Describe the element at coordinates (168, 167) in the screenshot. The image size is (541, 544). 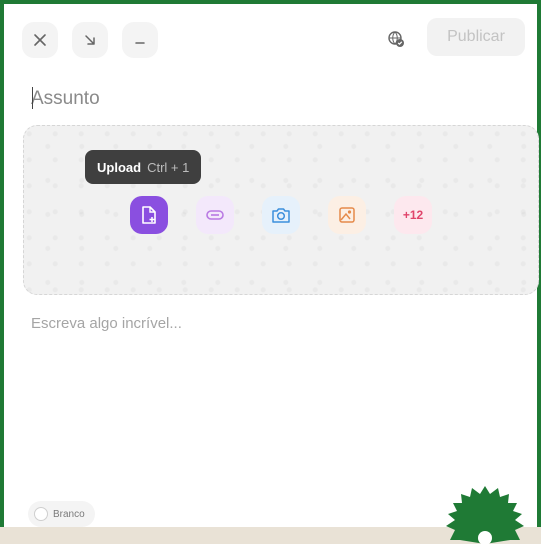
I see `tooltip-shortcut: Ctrl + 1` at that location.